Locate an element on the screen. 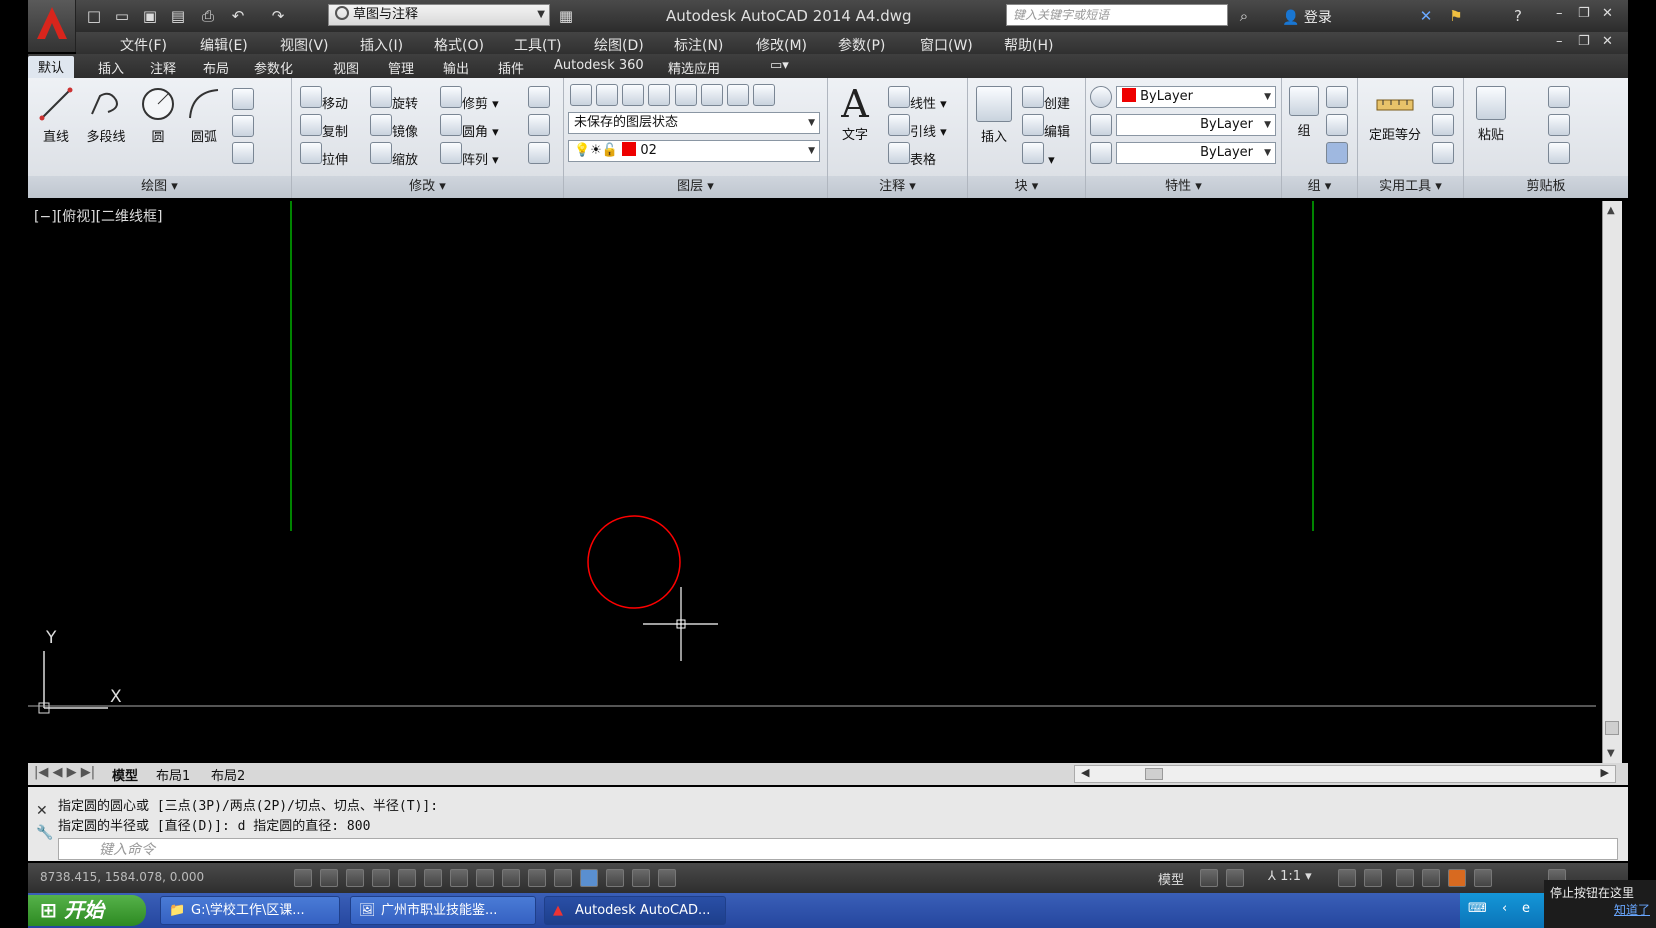  model-space-toggle: 模型 is located at coordinates (1171, 878).